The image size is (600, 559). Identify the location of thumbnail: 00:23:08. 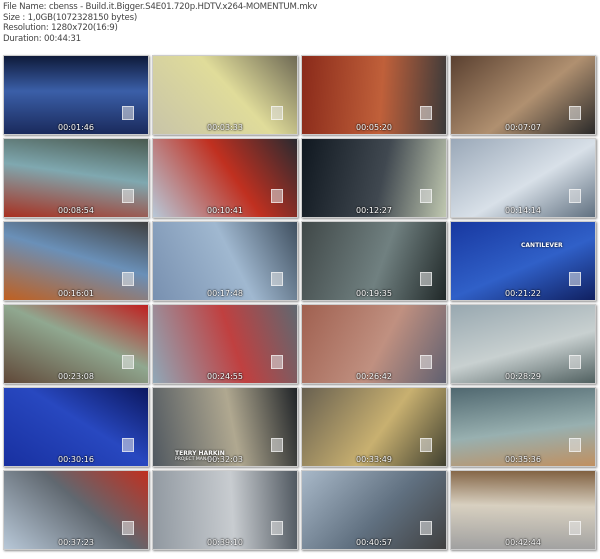
(76, 344).